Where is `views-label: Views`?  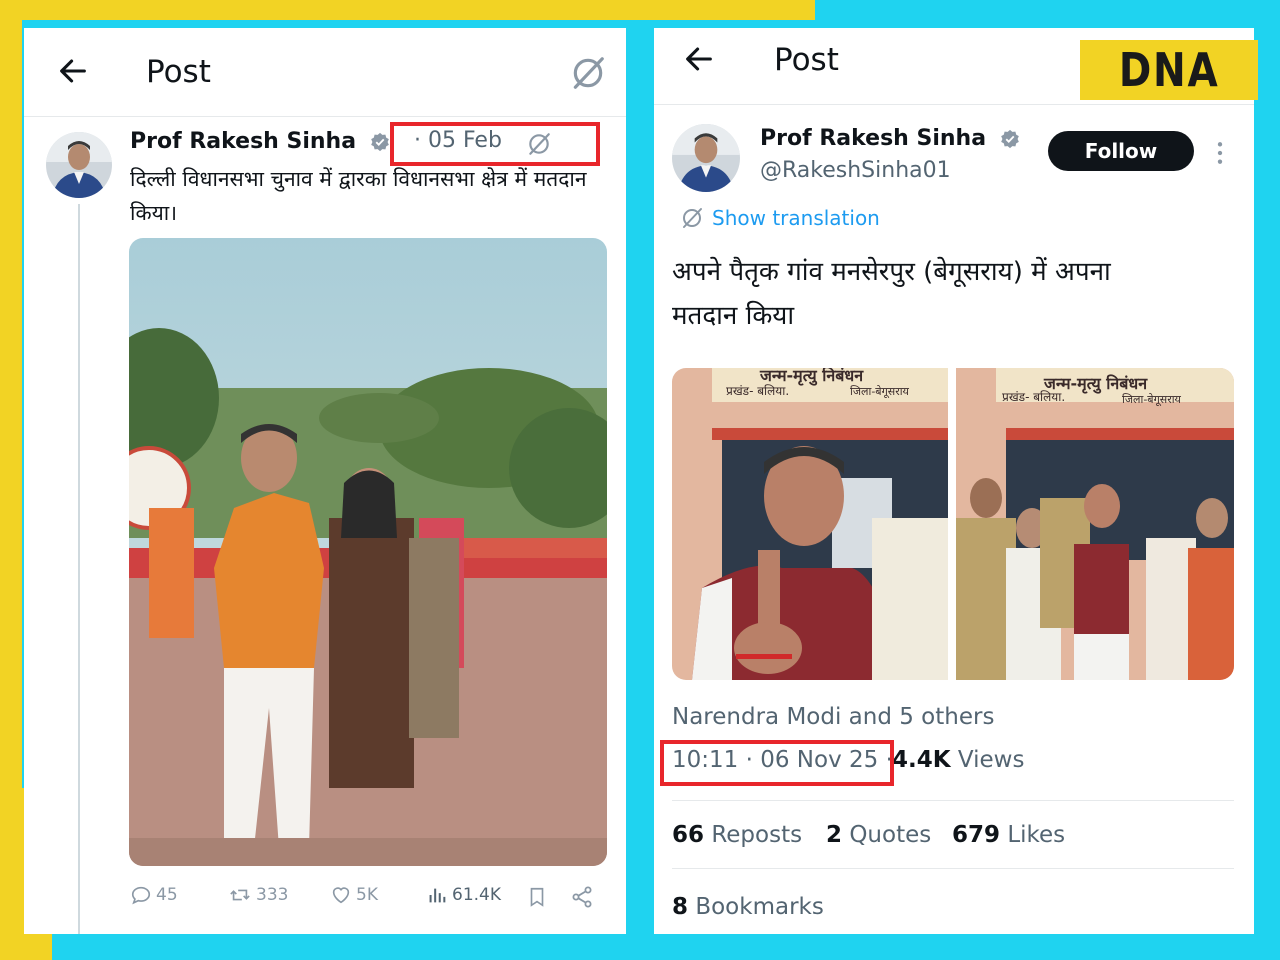 views-label: Views is located at coordinates (991, 760).